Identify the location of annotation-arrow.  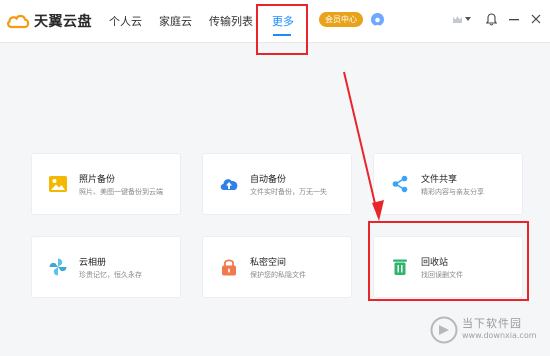
(363, 146).